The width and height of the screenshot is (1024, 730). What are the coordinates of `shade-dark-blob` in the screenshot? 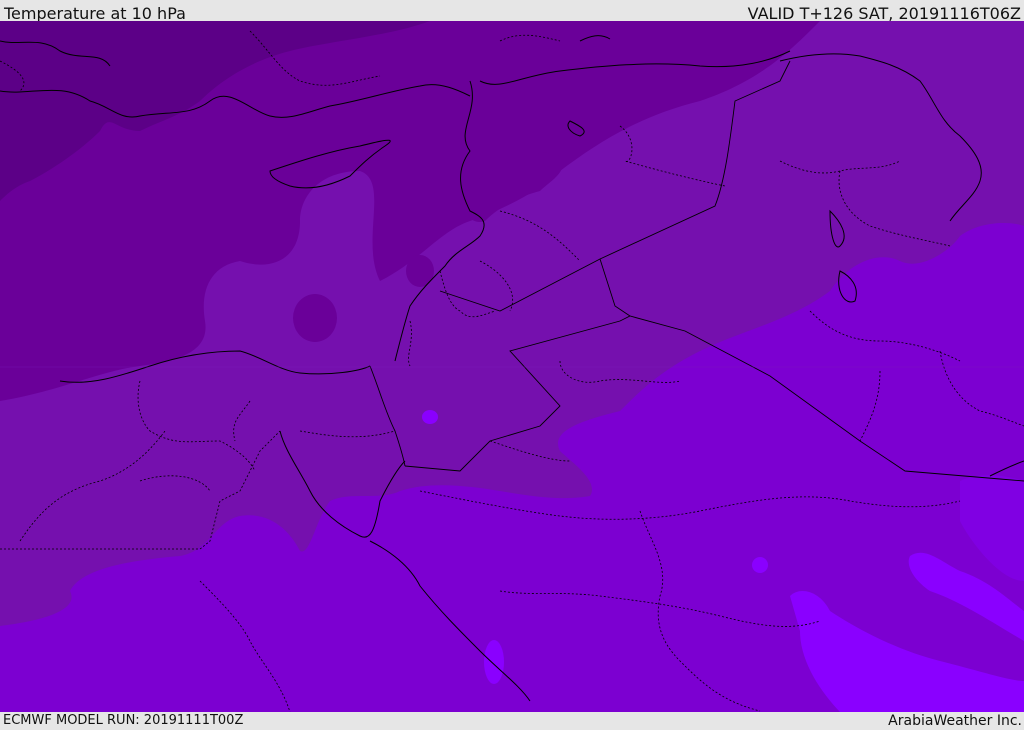 It's located at (315, 318).